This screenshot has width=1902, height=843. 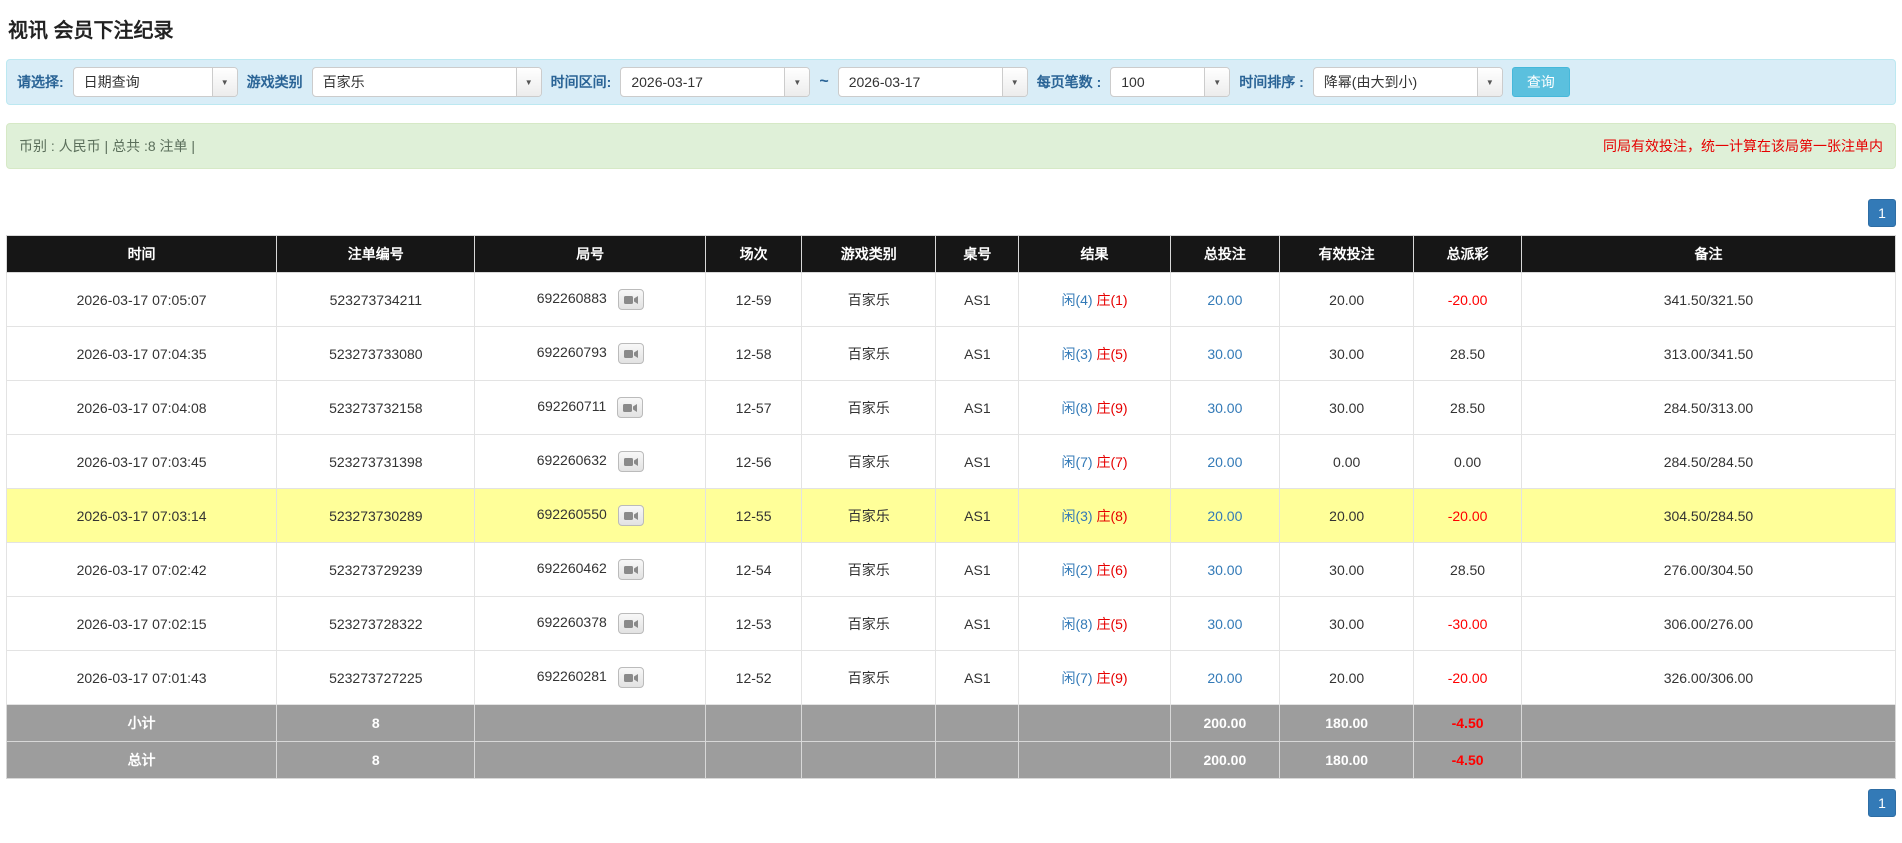 What do you see at coordinates (1225, 723) in the screenshot?
I see `subtotal-total-bet-cell: 200.00` at bounding box center [1225, 723].